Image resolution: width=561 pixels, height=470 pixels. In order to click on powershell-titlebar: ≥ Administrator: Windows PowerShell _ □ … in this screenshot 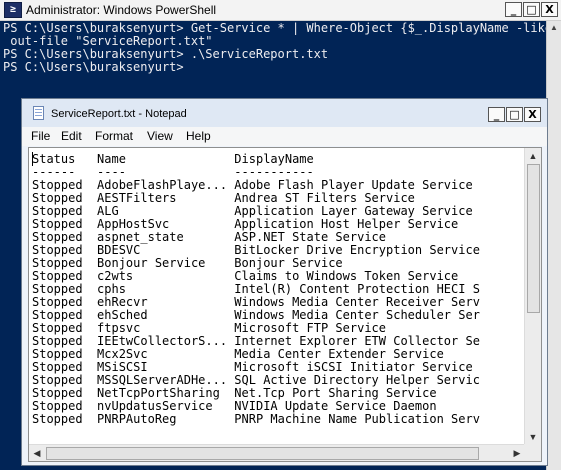, I will do `click(280, 10)`.